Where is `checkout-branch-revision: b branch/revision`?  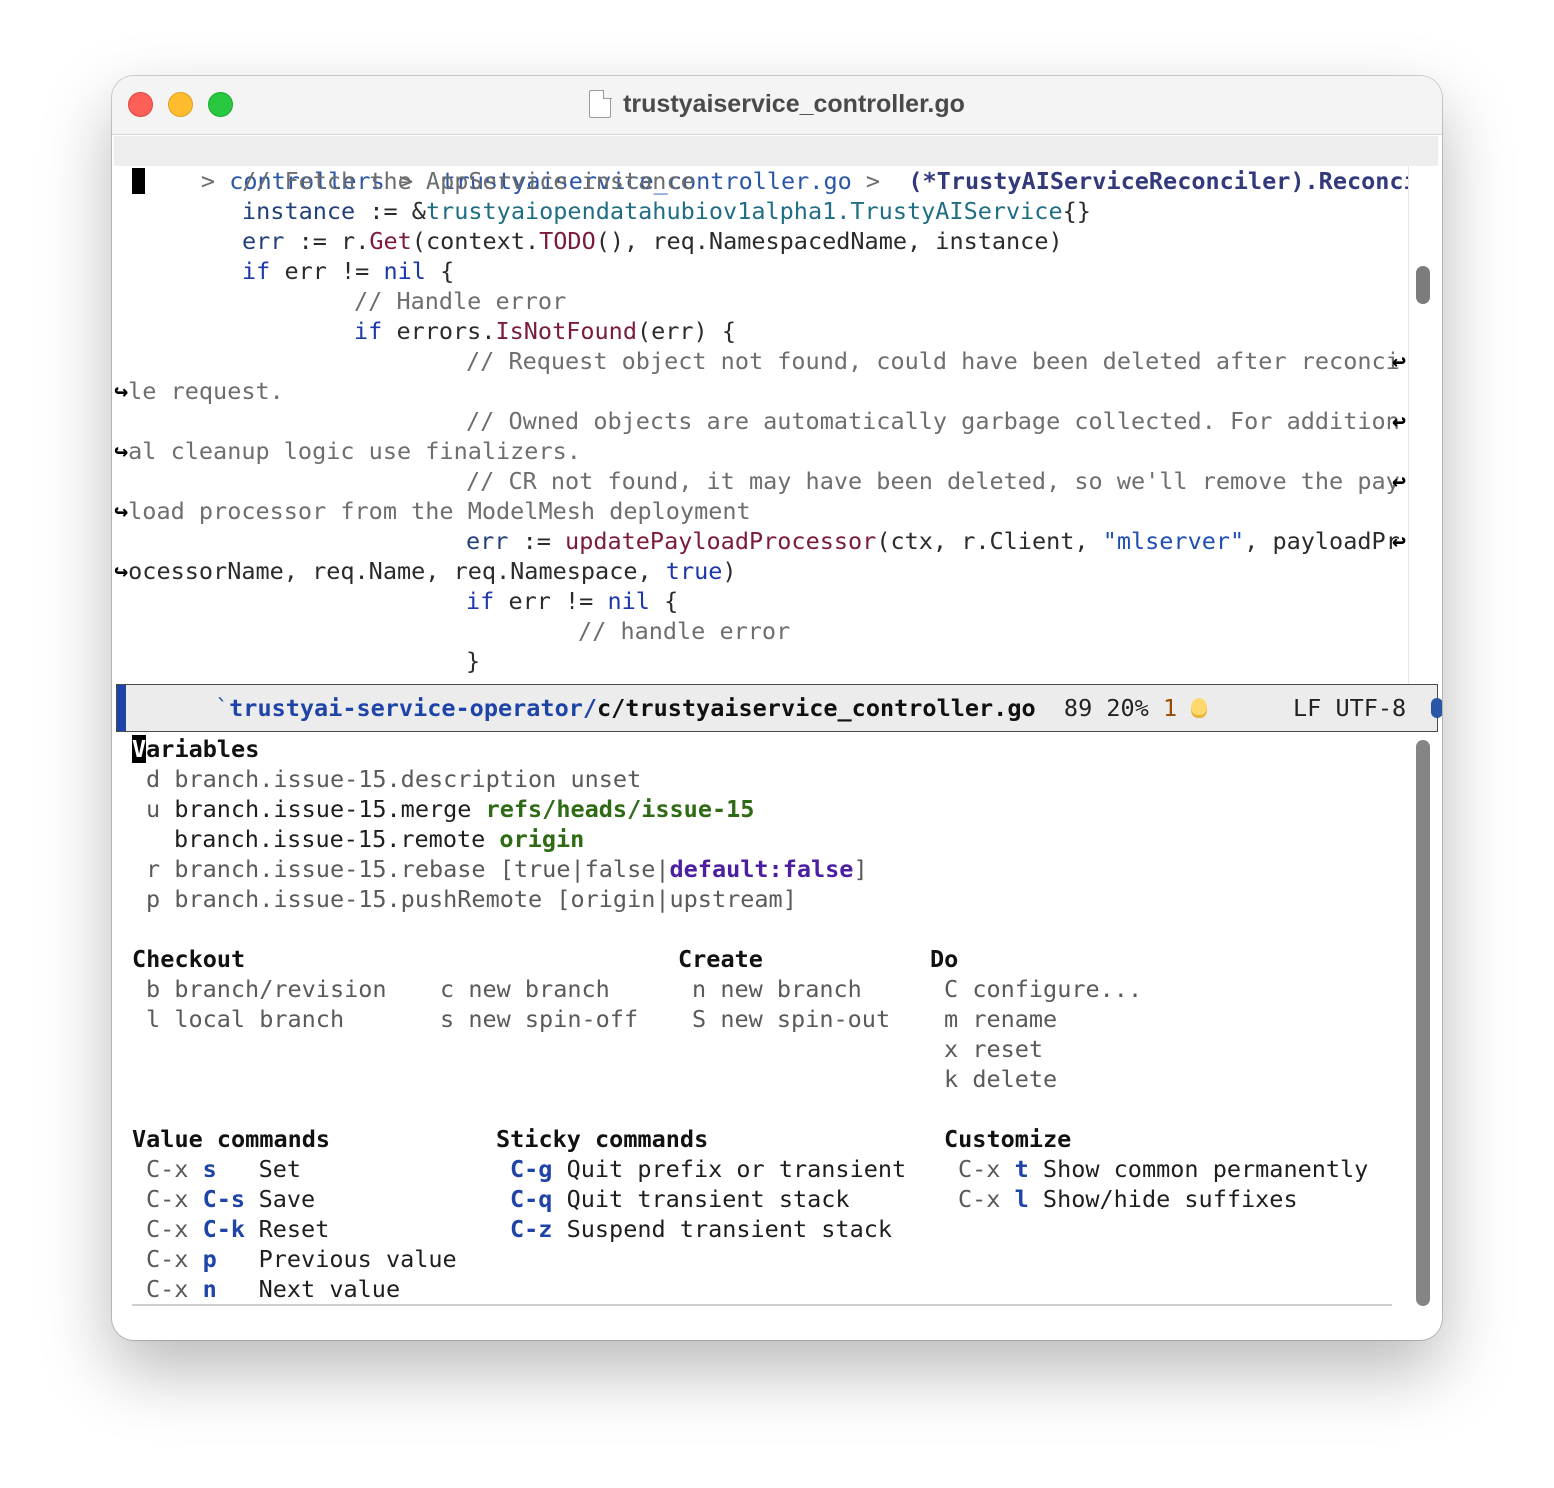
checkout-branch-revision: b branch/revision is located at coordinates (266, 989).